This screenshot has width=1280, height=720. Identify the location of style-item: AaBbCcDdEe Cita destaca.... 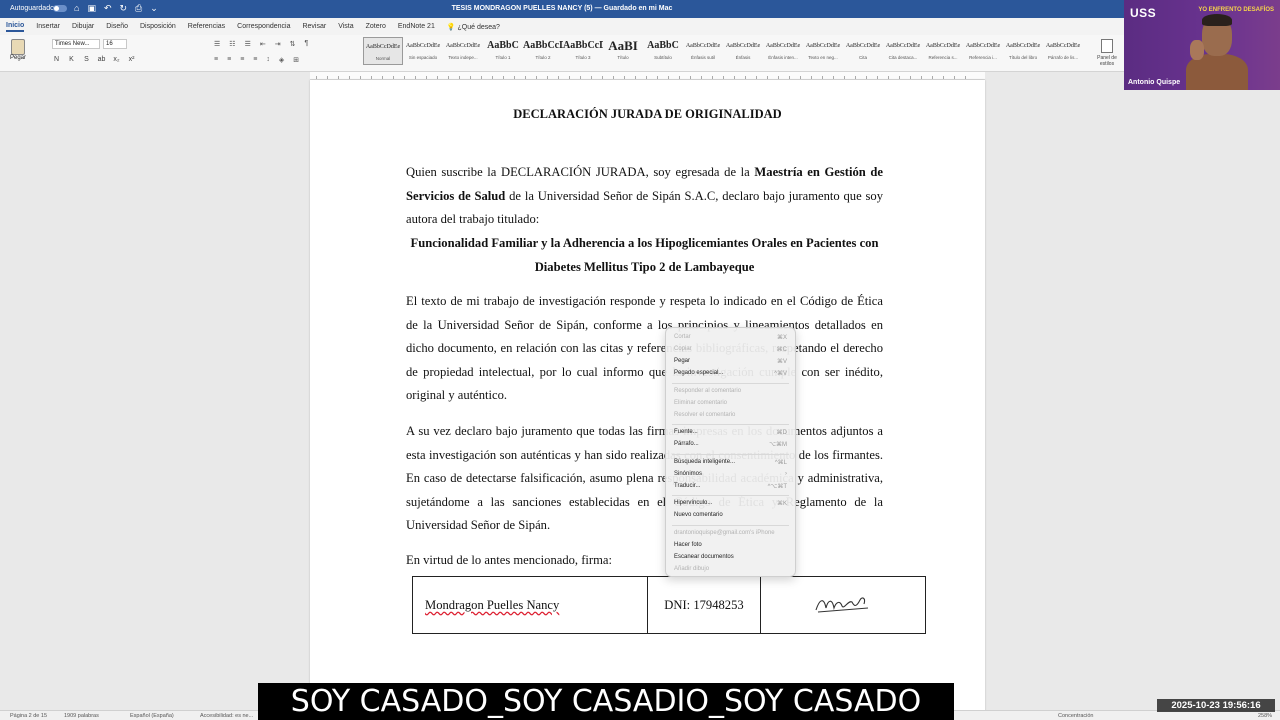
(903, 51).